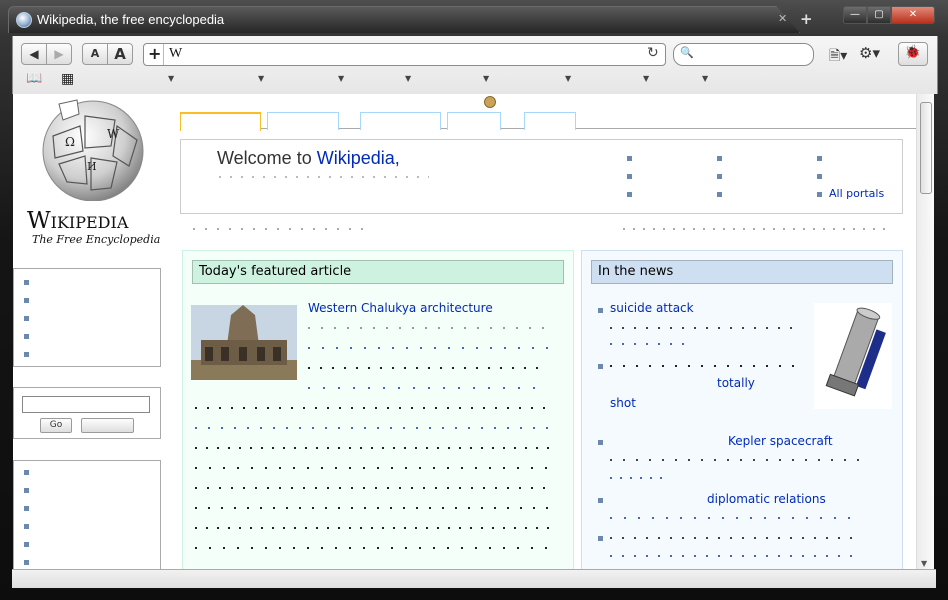 The image size is (948, 600). What do you see at coordinates (913, 15) in the screenshot?
I see `close-button: ✕` at bounding box center [913, 15].